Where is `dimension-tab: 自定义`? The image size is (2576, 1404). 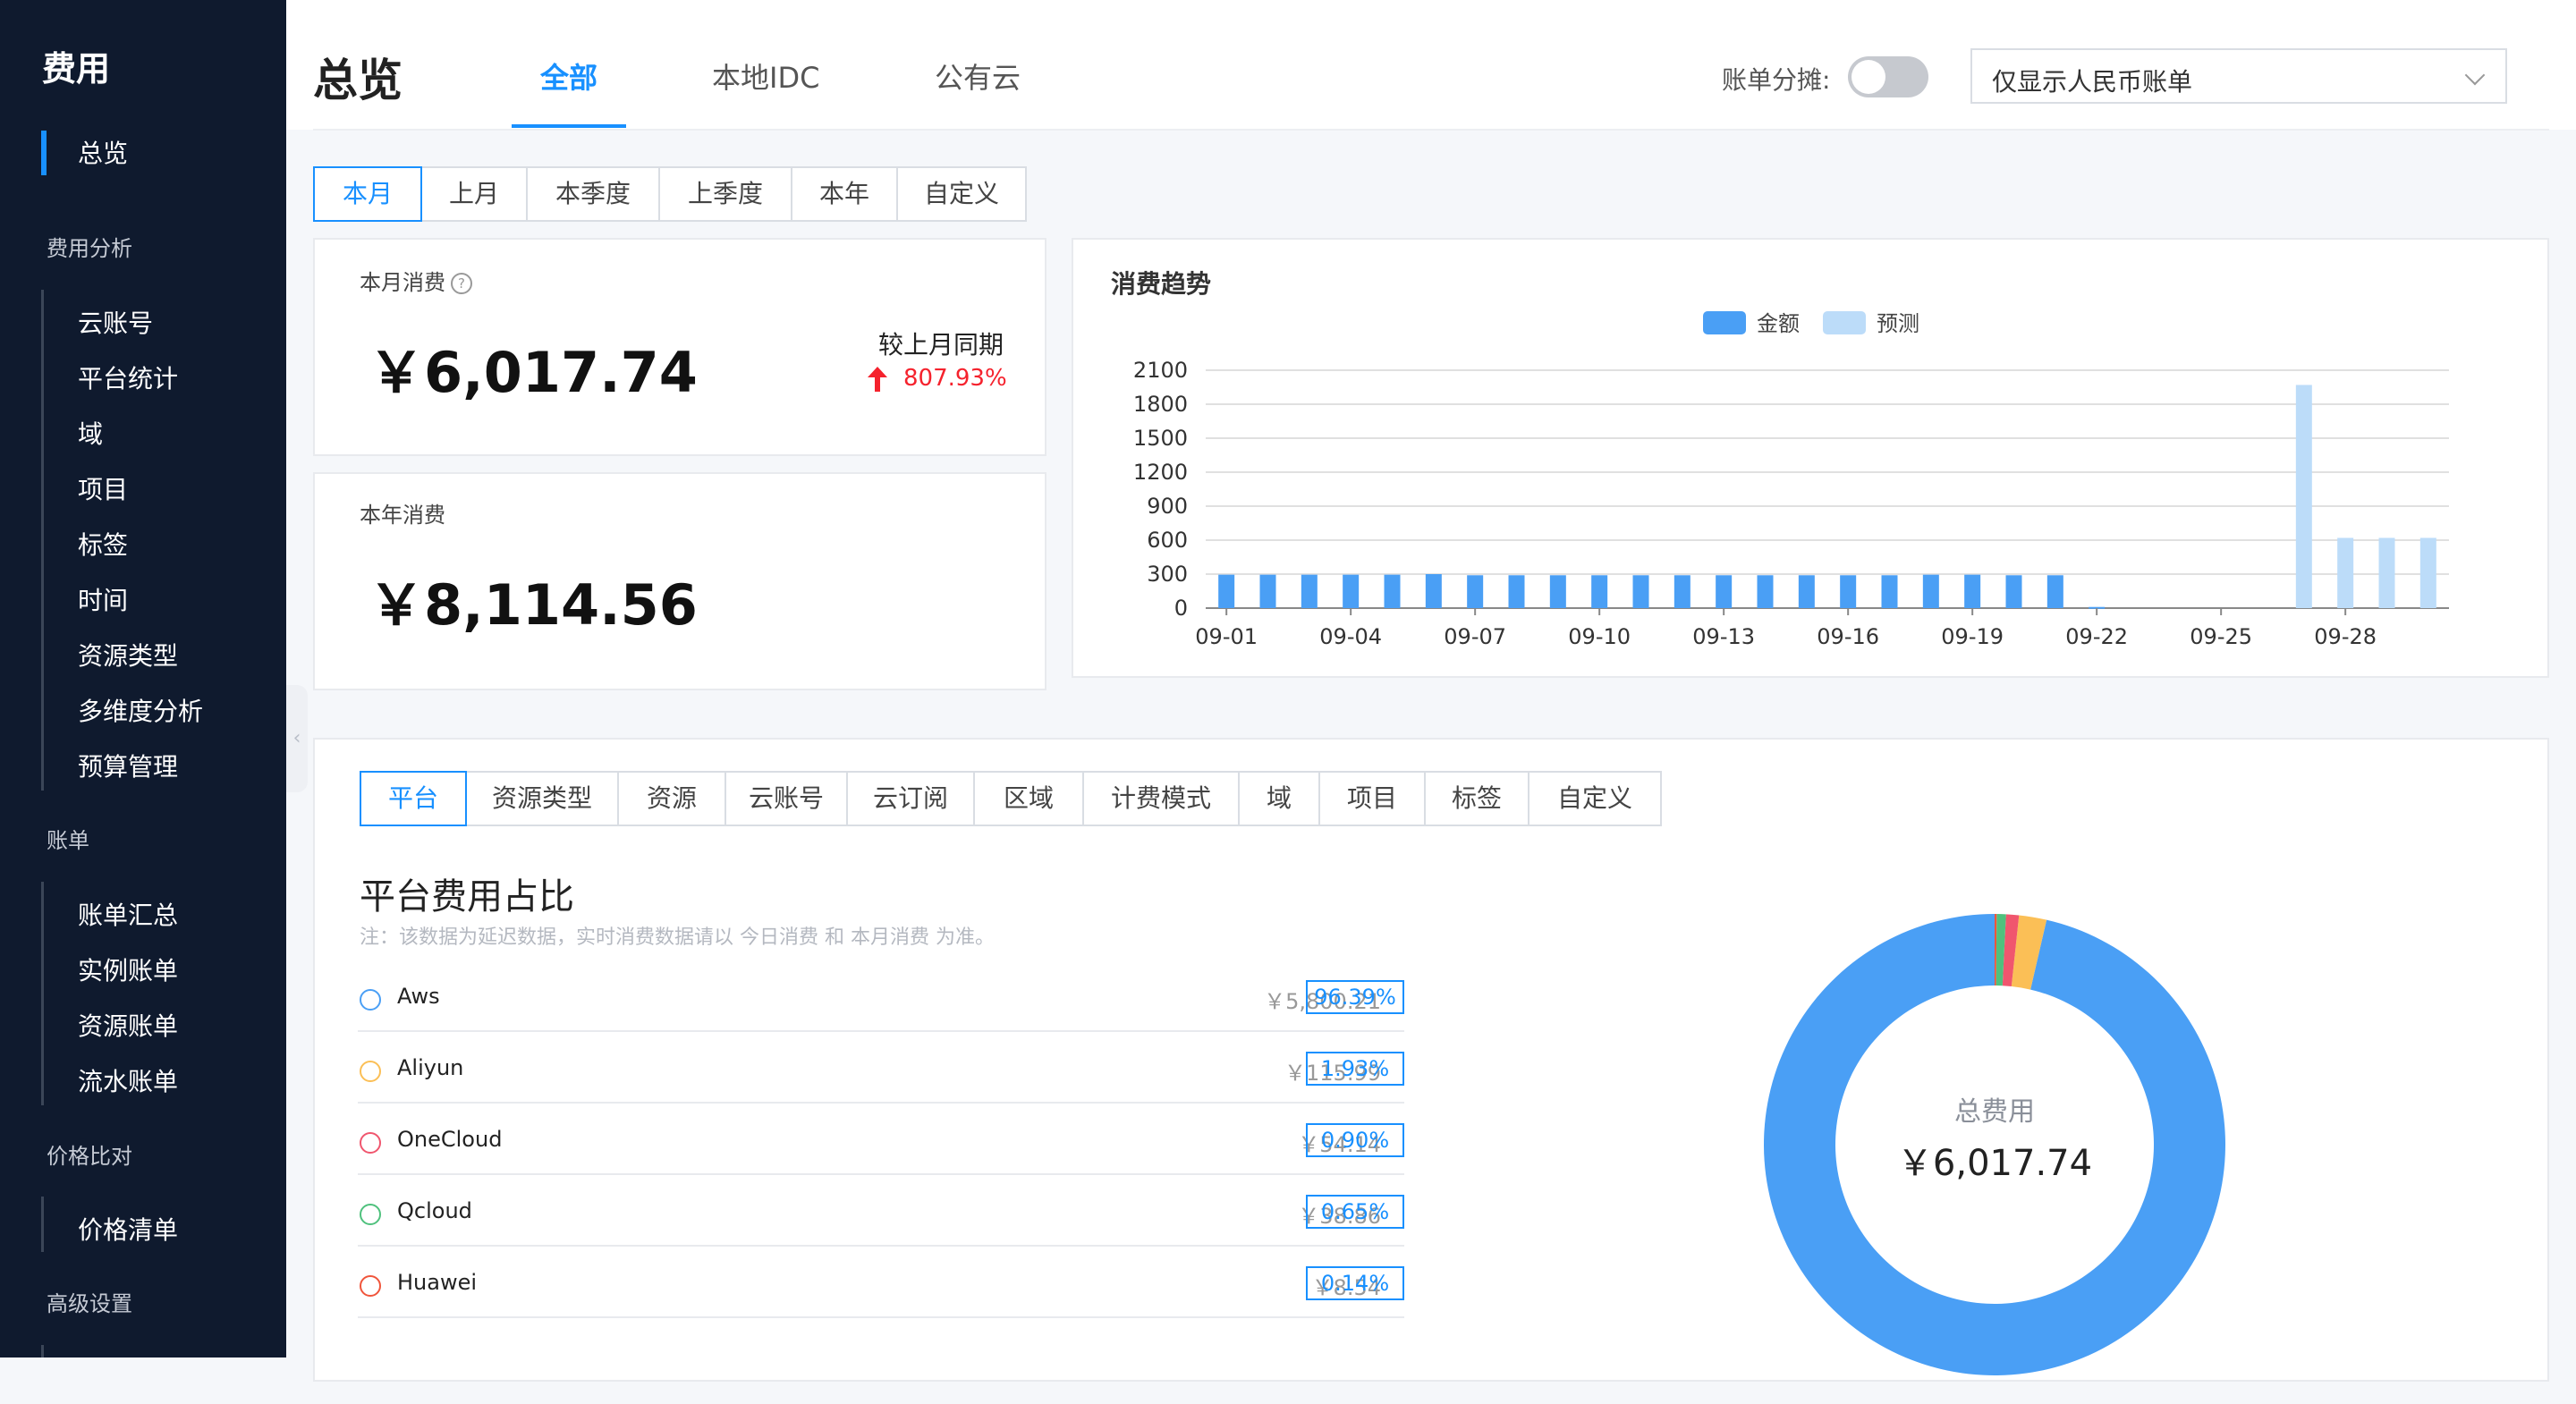 dimension-tab: 自定义 is located at coordinates (1595, 799).